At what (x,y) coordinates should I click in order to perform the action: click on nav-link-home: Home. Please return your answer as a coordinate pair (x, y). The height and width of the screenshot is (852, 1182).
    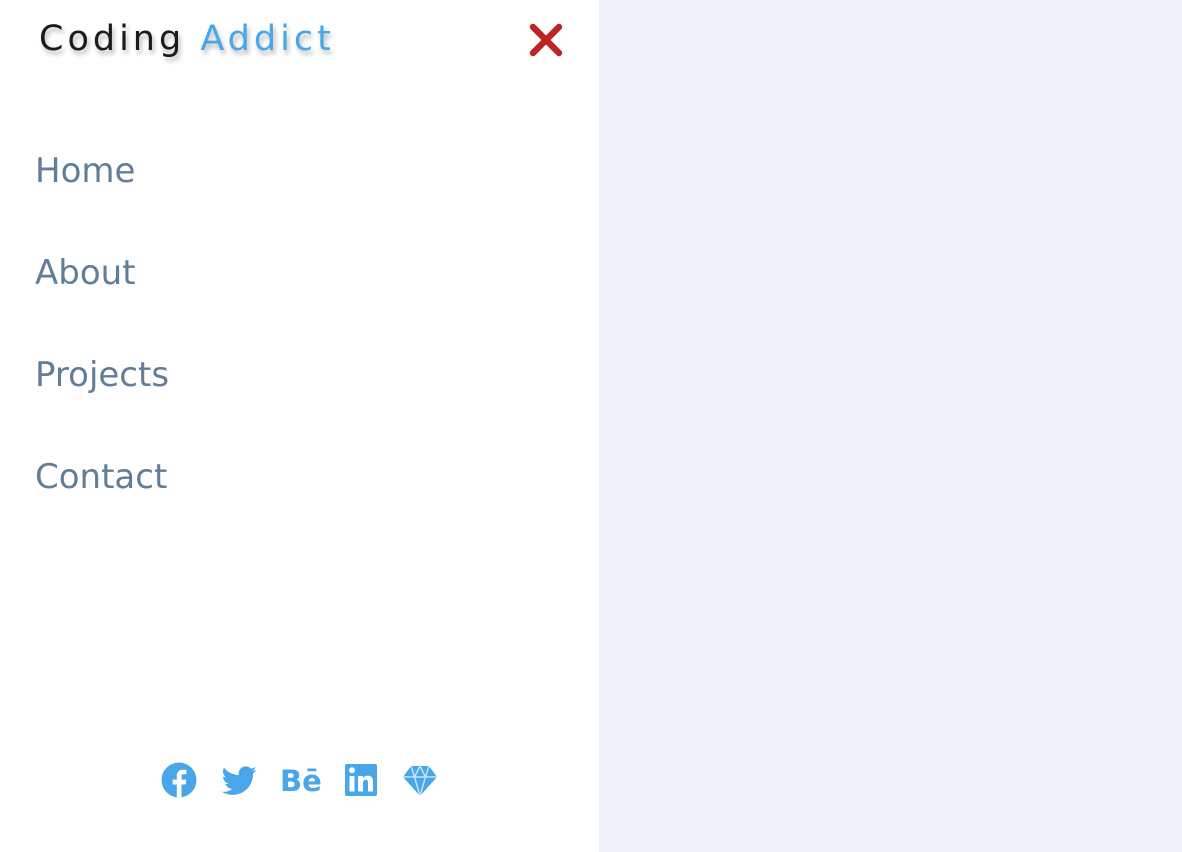
    Looking at the image, I should click on (299, 171).